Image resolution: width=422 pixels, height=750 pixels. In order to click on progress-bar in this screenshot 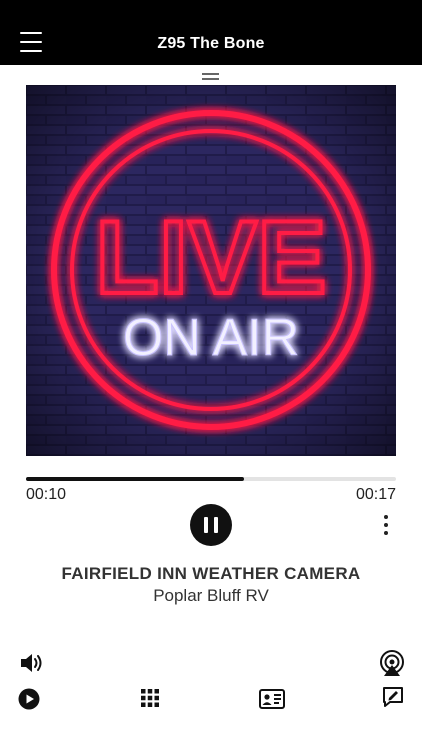, I will do `click(211, 479)`.